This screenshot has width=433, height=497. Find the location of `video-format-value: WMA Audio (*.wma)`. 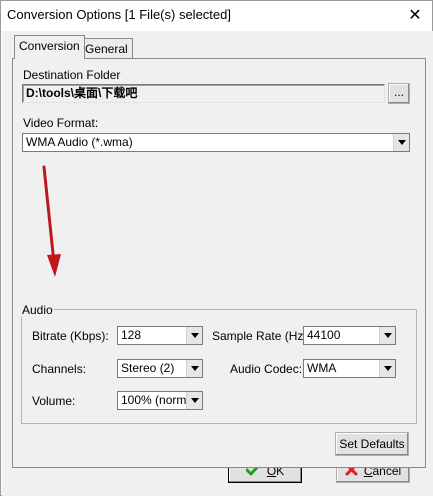

video-format-value: WMA Audio (*.wma) is located at coordinates (79, 142).